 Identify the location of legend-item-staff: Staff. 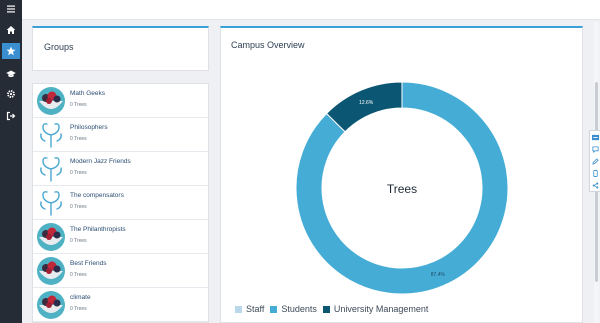
(249, 309).